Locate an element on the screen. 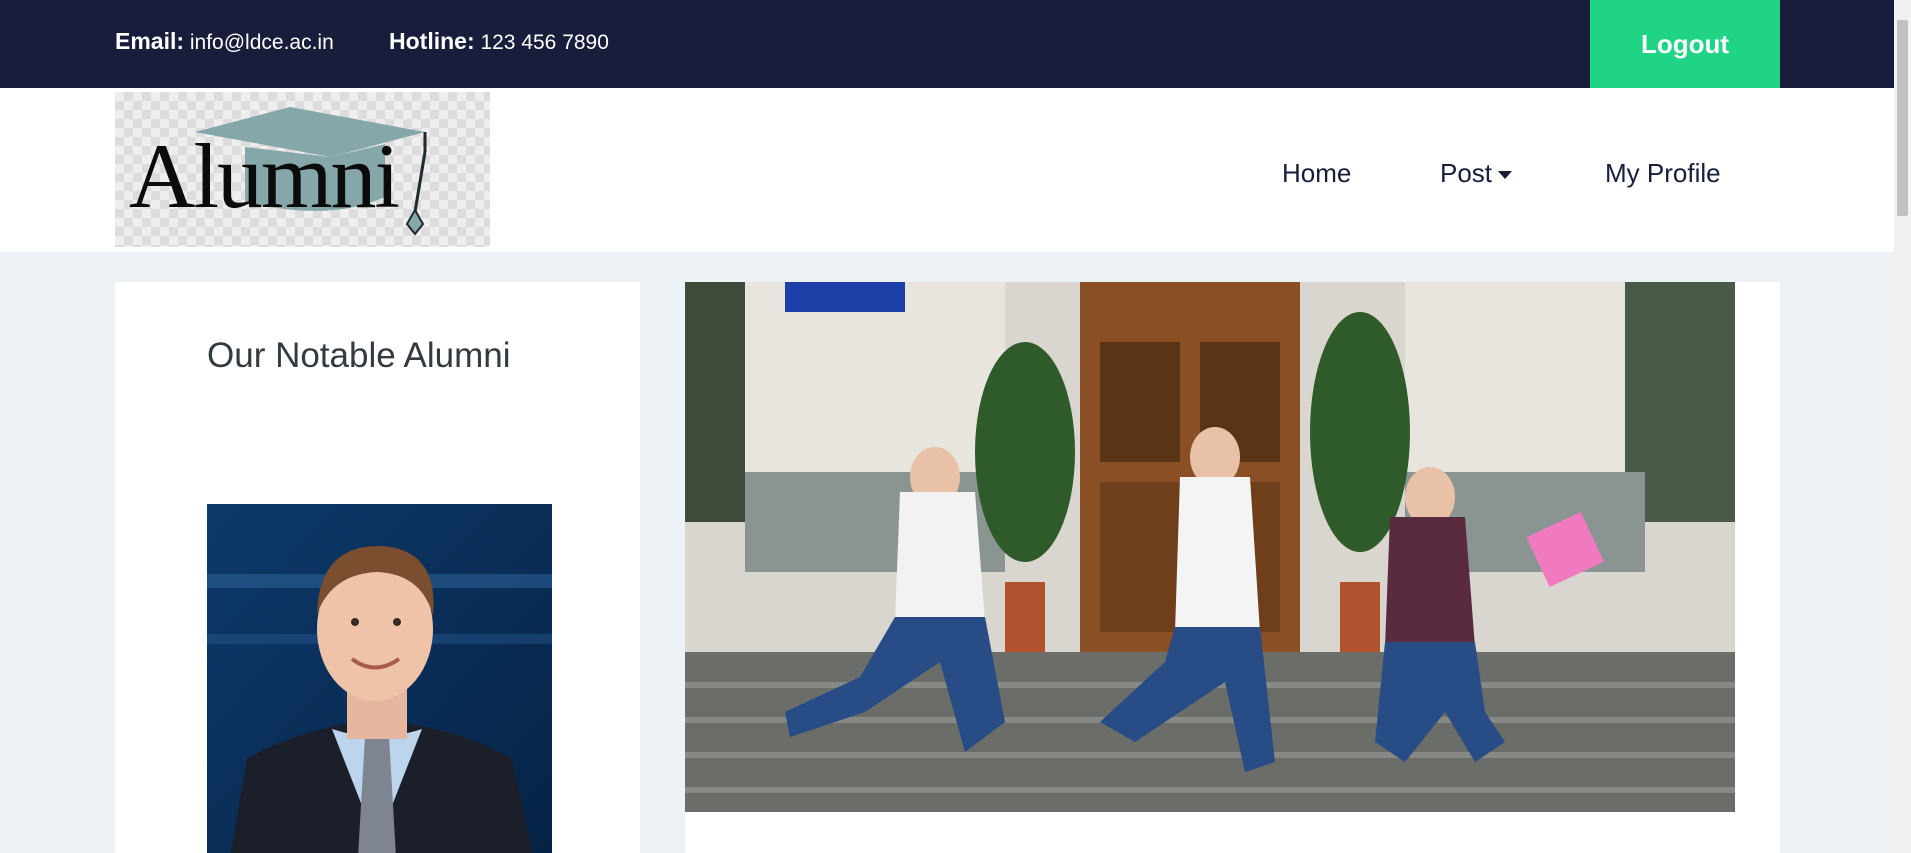 This screenshot has width=1911, height=853. hotline-value: 123 456 7890 is located at coordinates (544, 42).